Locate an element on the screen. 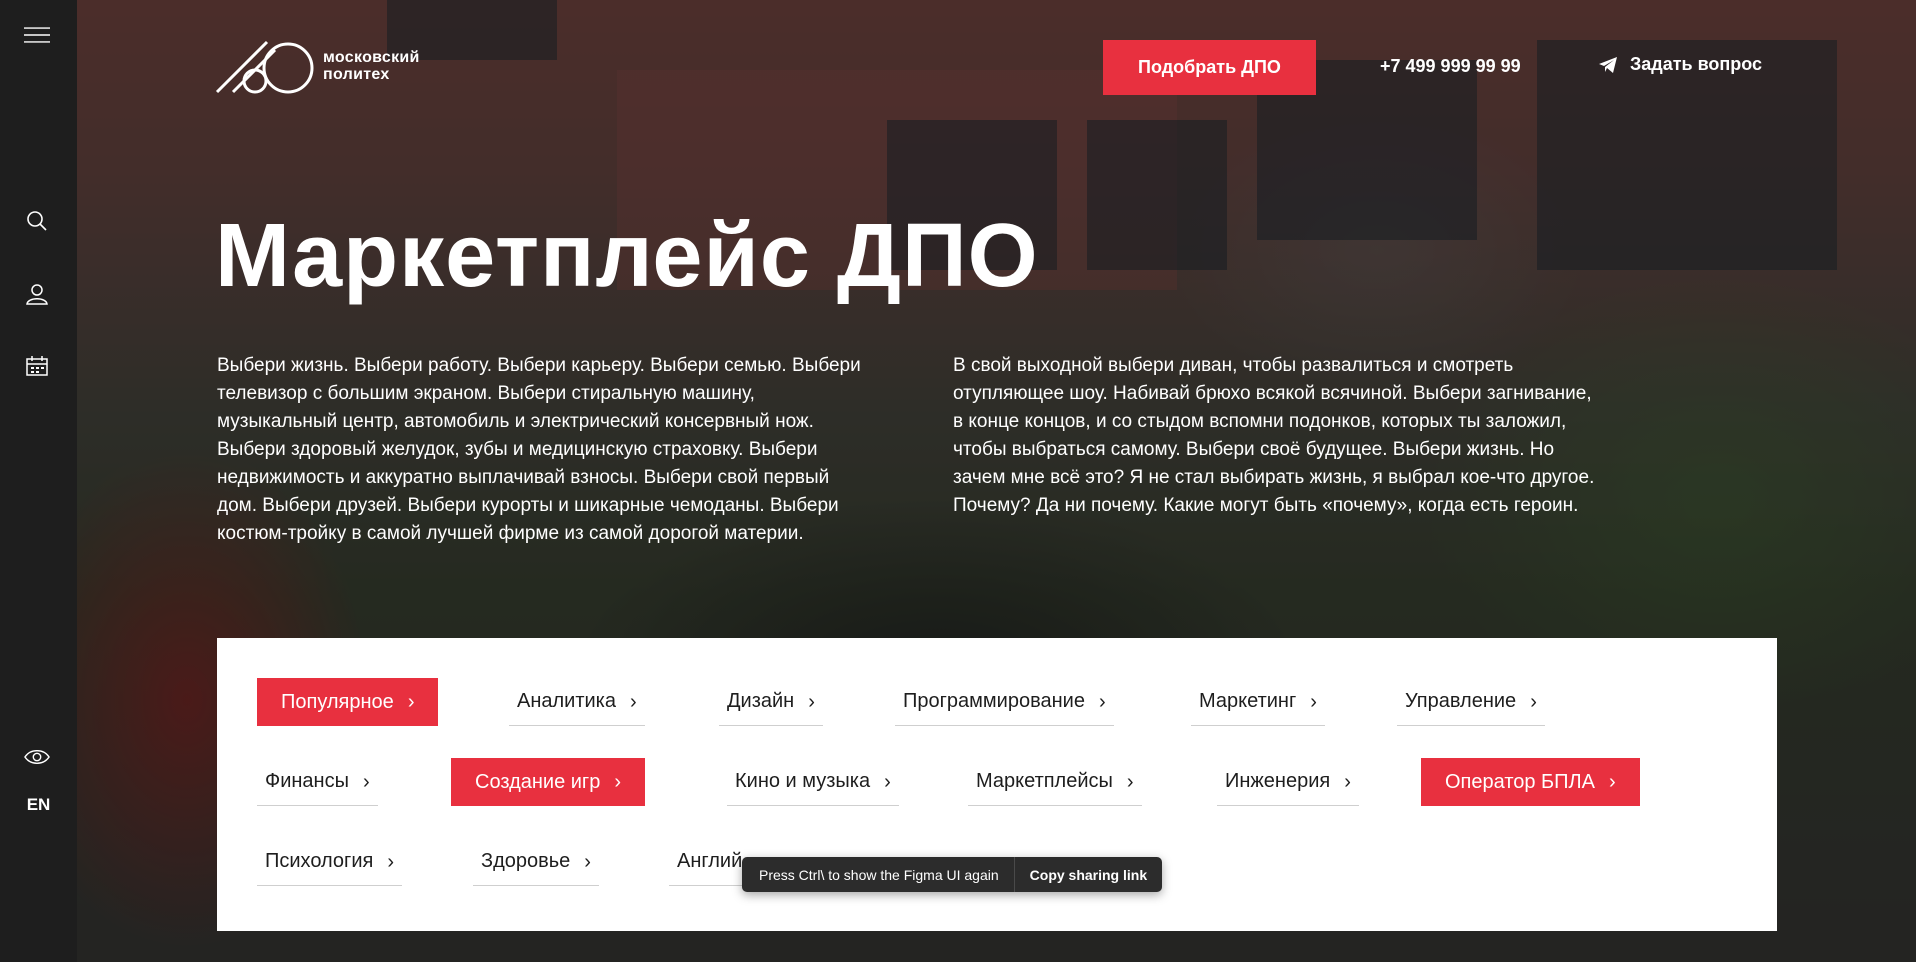 The image size is (1916, 962). category-psychology: Психология › is located at coordinates (329, 862).